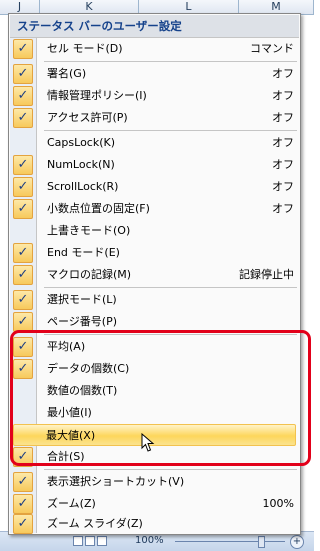 This screenshot has width=320, height=551. I want to click on view-shortcuts, so click(90, 541).